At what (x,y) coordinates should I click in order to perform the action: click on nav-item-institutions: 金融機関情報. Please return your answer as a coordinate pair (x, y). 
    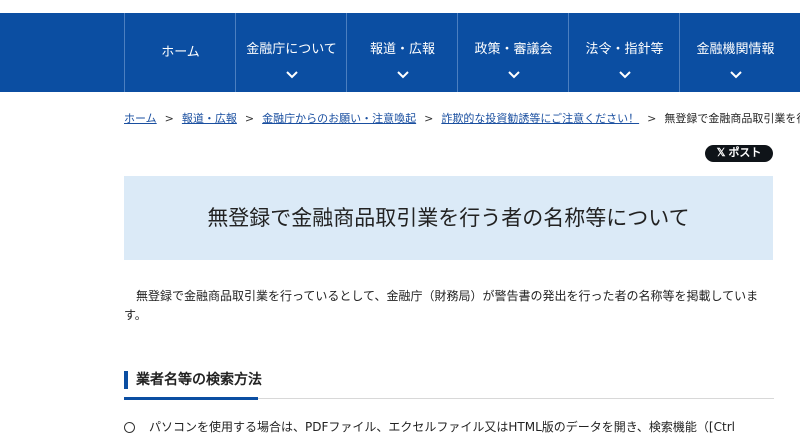
    Looking at the image, I should click on (739, 52).